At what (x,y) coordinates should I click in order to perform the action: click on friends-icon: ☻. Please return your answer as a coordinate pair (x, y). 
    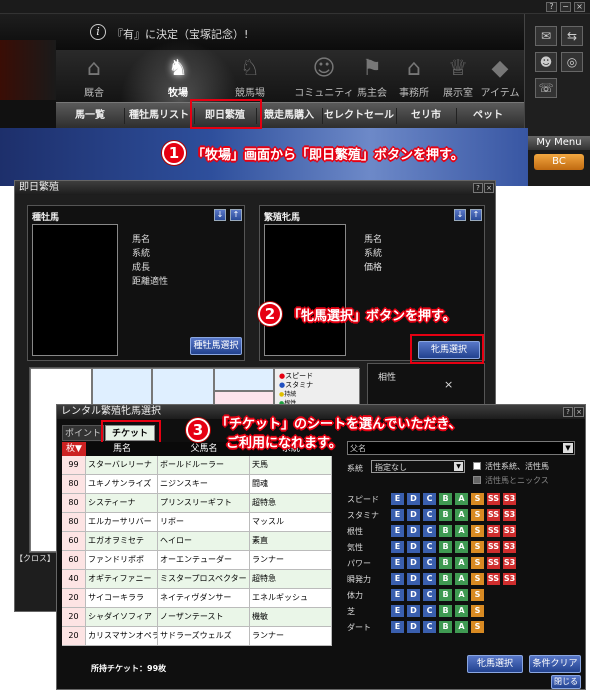
    Looking at the image, I should click on (546, 62).